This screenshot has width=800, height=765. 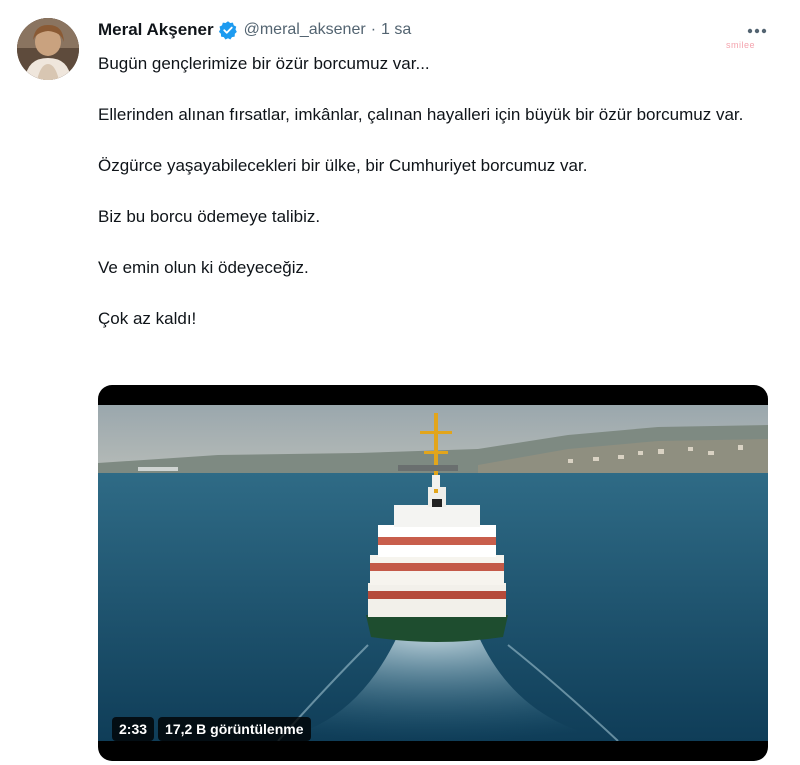 What do you see at coordinates (396, 30) in the screenshot?
I see `tweet-time: 1 sa` at bounding box center [396, 30].